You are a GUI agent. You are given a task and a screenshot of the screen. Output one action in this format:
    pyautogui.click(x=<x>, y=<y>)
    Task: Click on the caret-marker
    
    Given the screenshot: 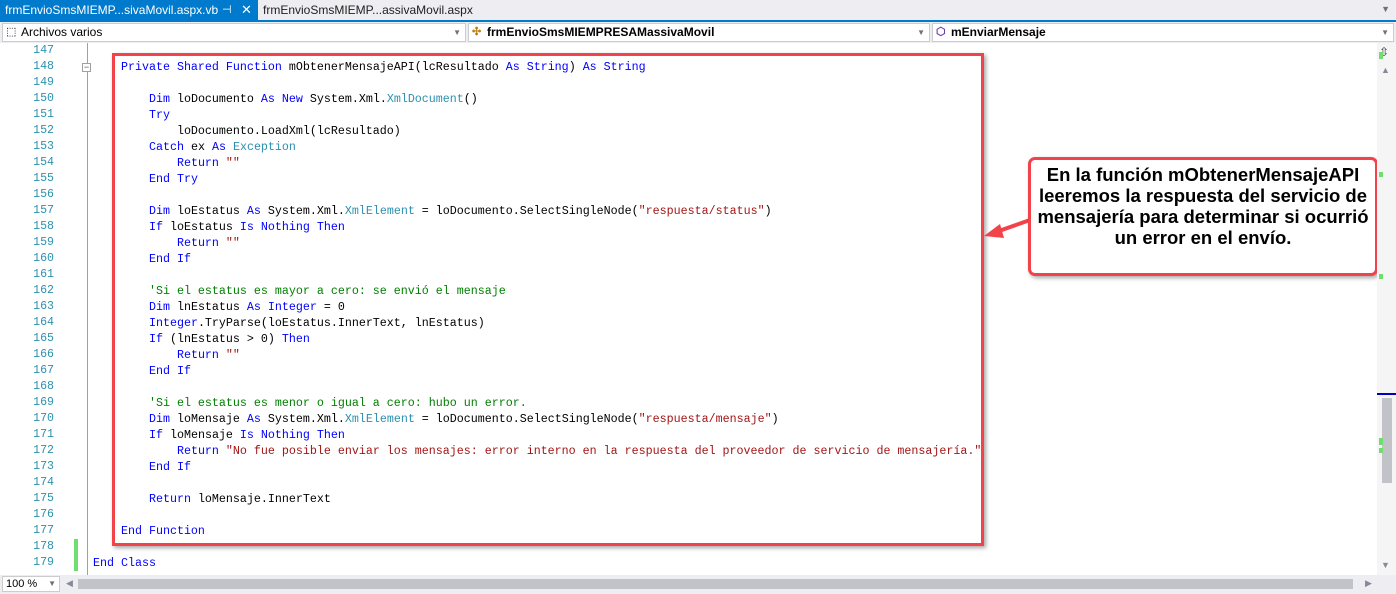 What is the action you would take?
    pyautogui.click(x=1386, y=394)
    